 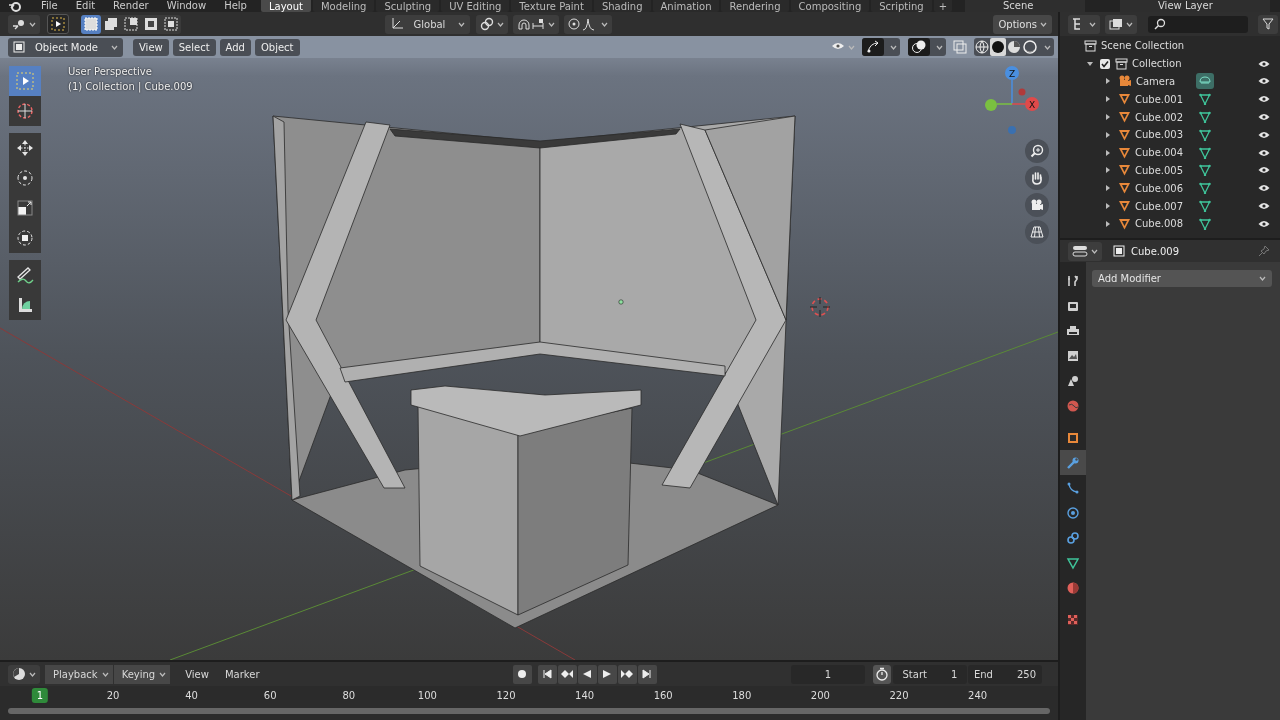 What do you see at coordinates (277, 47) in the screenshot?
I see `viewport-menu: Object` at bounding box center [277, 47].